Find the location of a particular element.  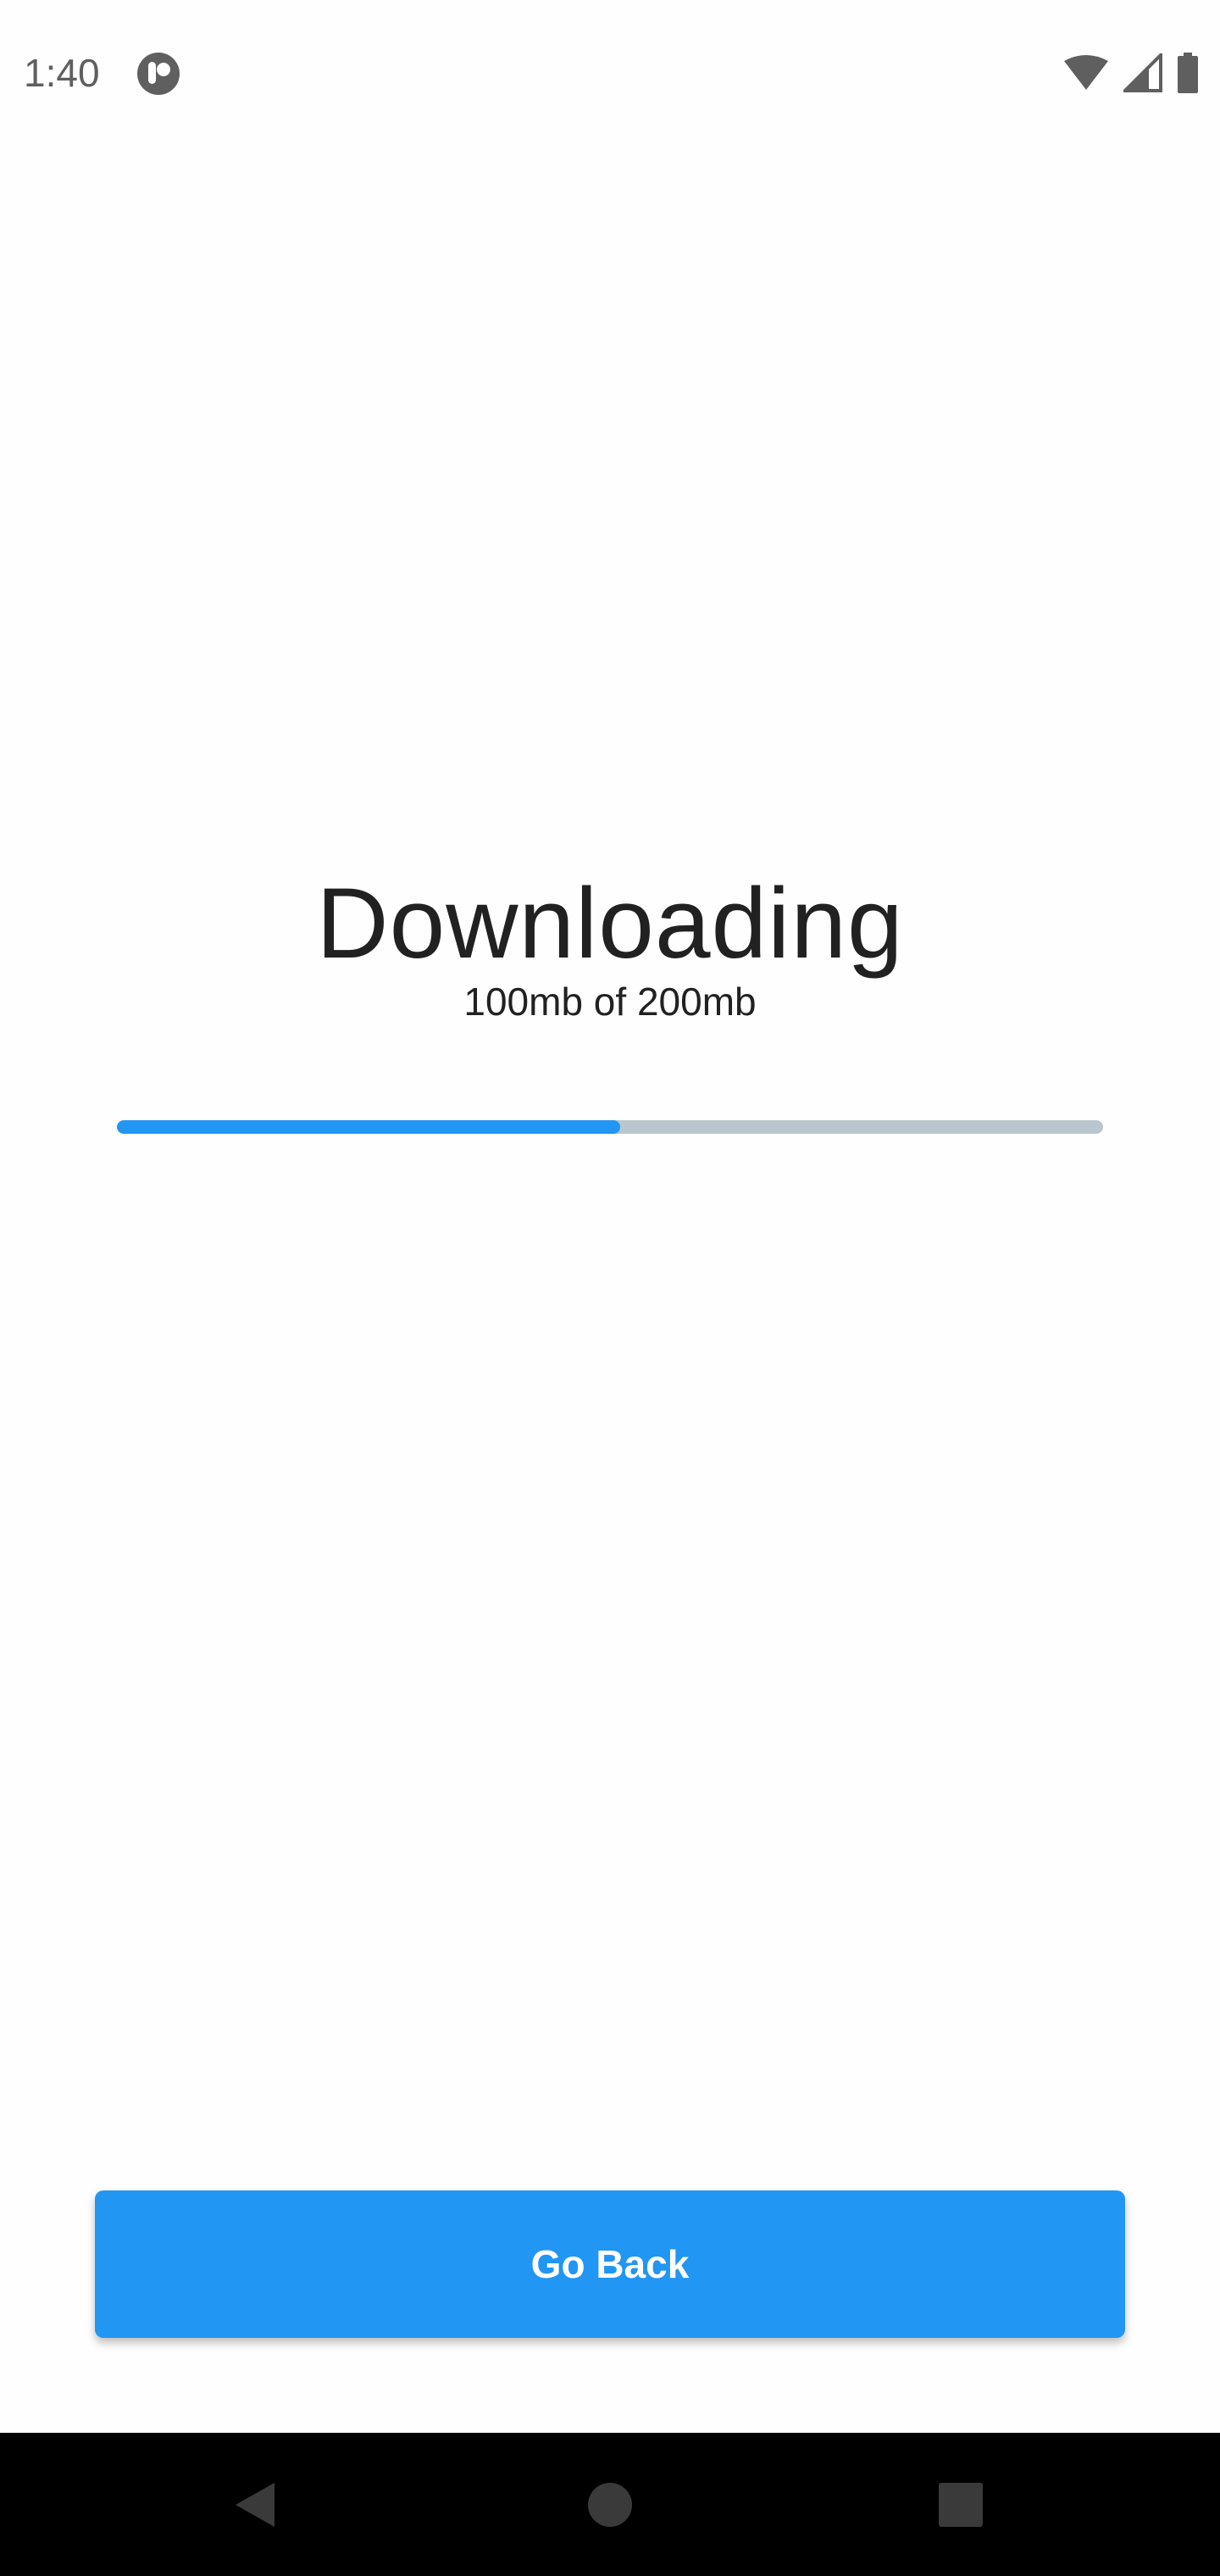

navigation-bar is located at coordinates (610, 2504).